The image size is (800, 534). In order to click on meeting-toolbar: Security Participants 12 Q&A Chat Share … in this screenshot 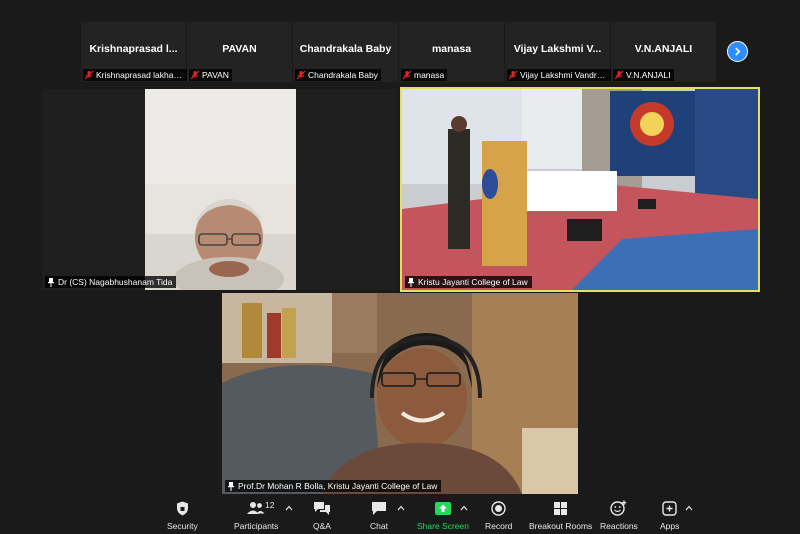, I will do `click(400, 515)`.